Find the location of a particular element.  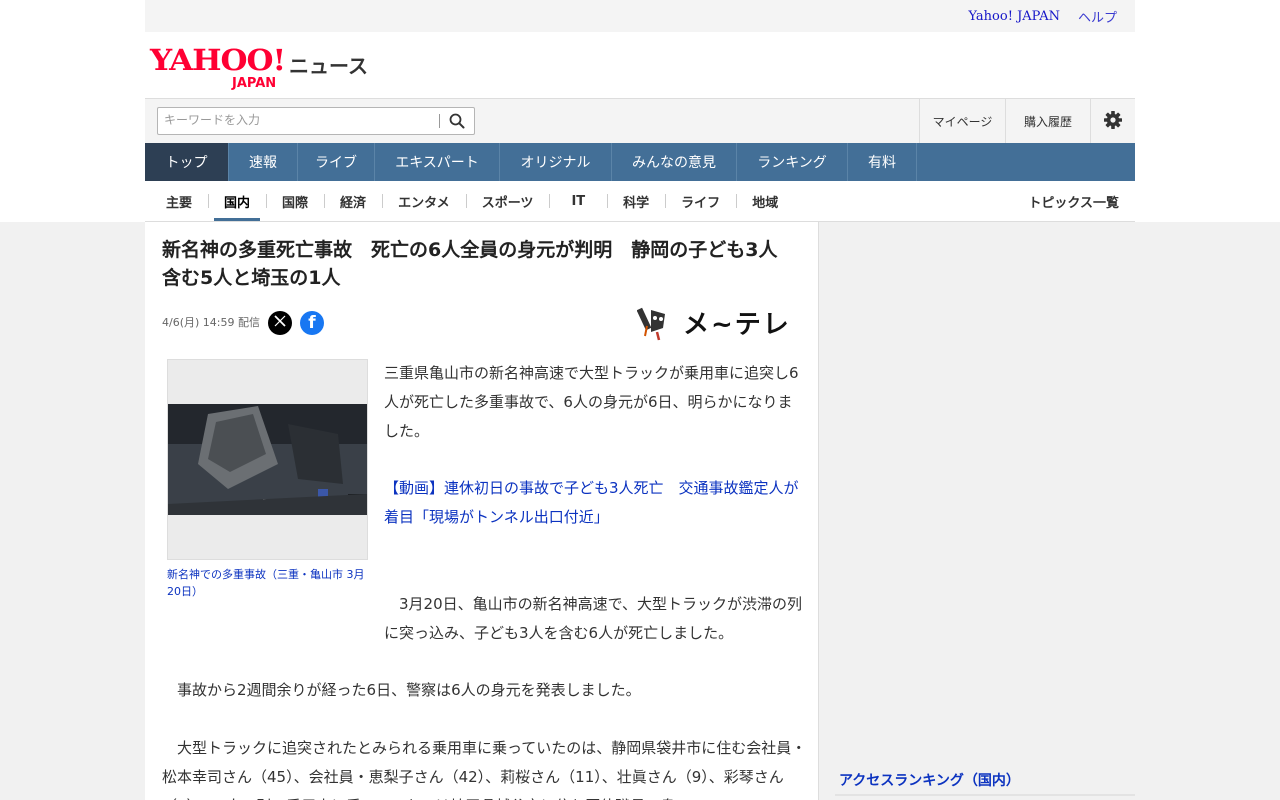

facebook-icon: f is located at coordinates (312, 323).